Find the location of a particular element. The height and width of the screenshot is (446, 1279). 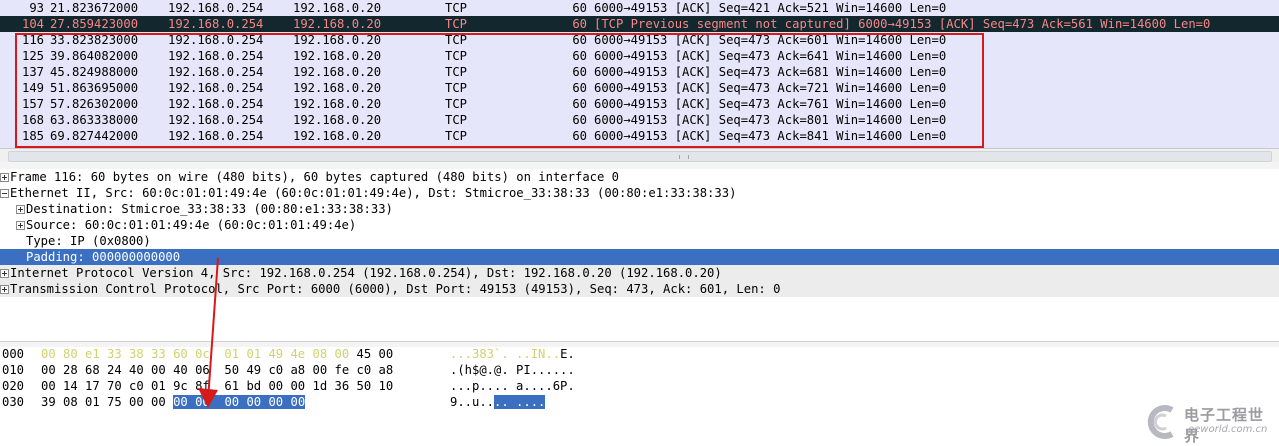

packet-no-cell: 104 is located at coordinates (32, 24).